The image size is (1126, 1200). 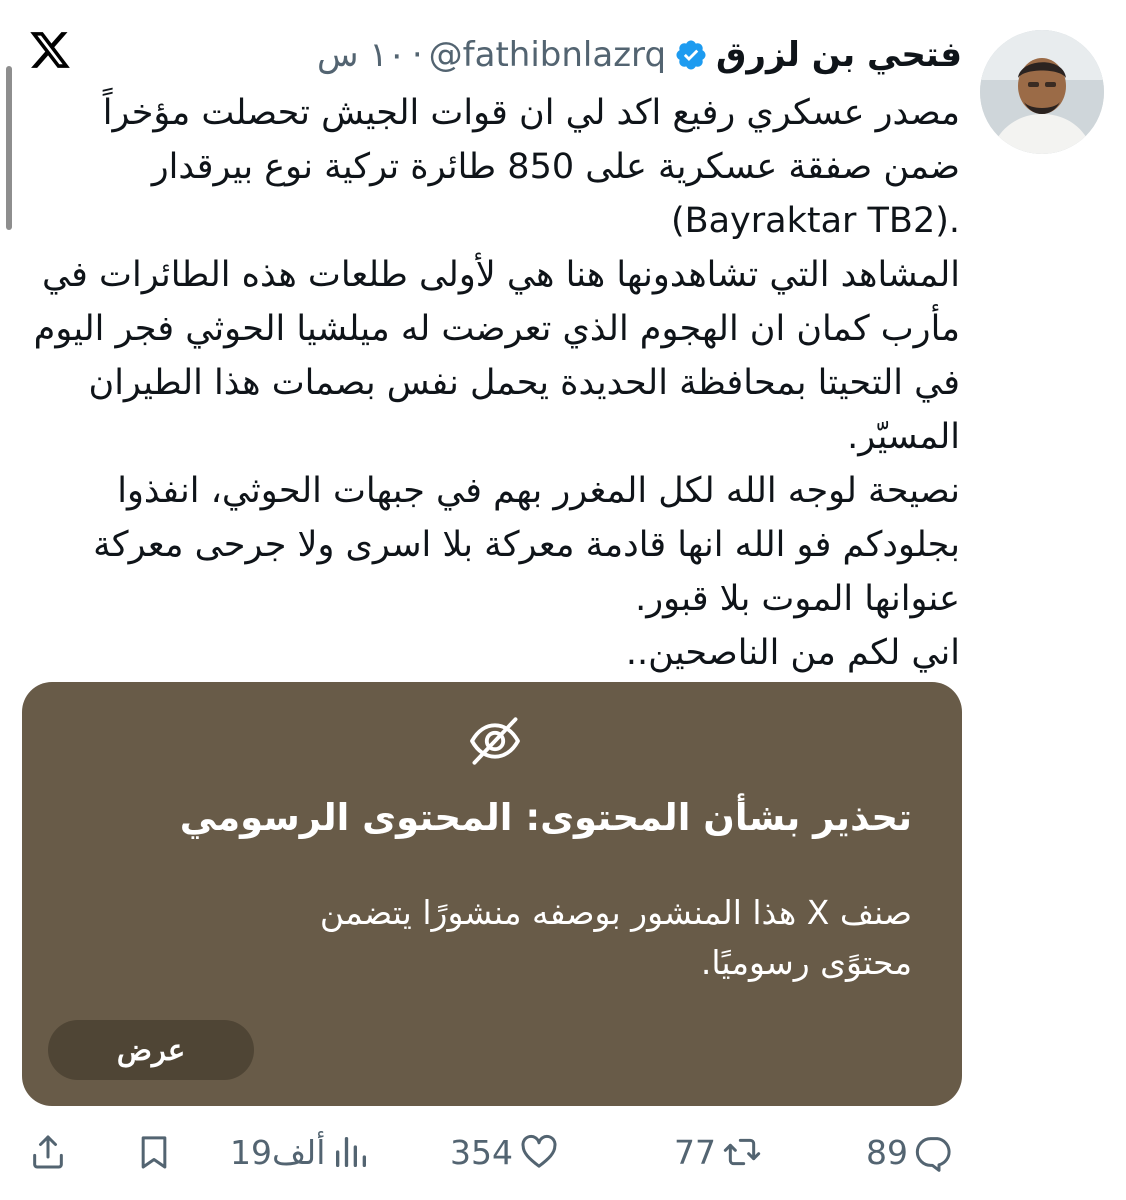 What do you see at coordinates (695, 1152) in the screenshot?
I see `repost-count: 77` at bounding box center [695, 1152].